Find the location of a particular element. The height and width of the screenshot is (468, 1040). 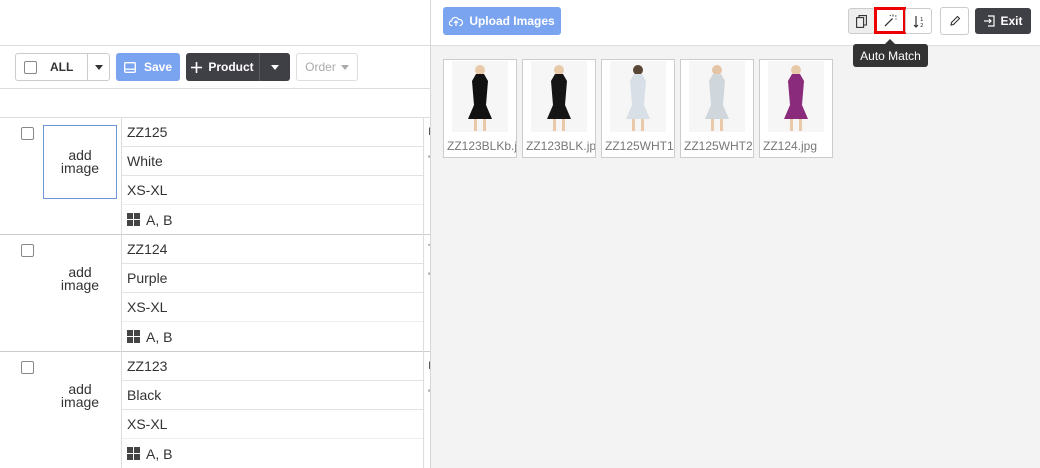

product-code-field: ZZ124 is located at coordinates (272, 249).